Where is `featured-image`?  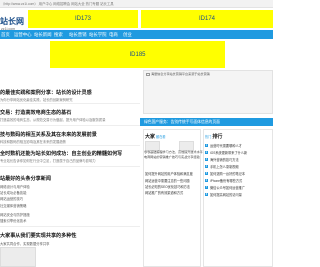 featured-image is located at coordinates (208, 92).